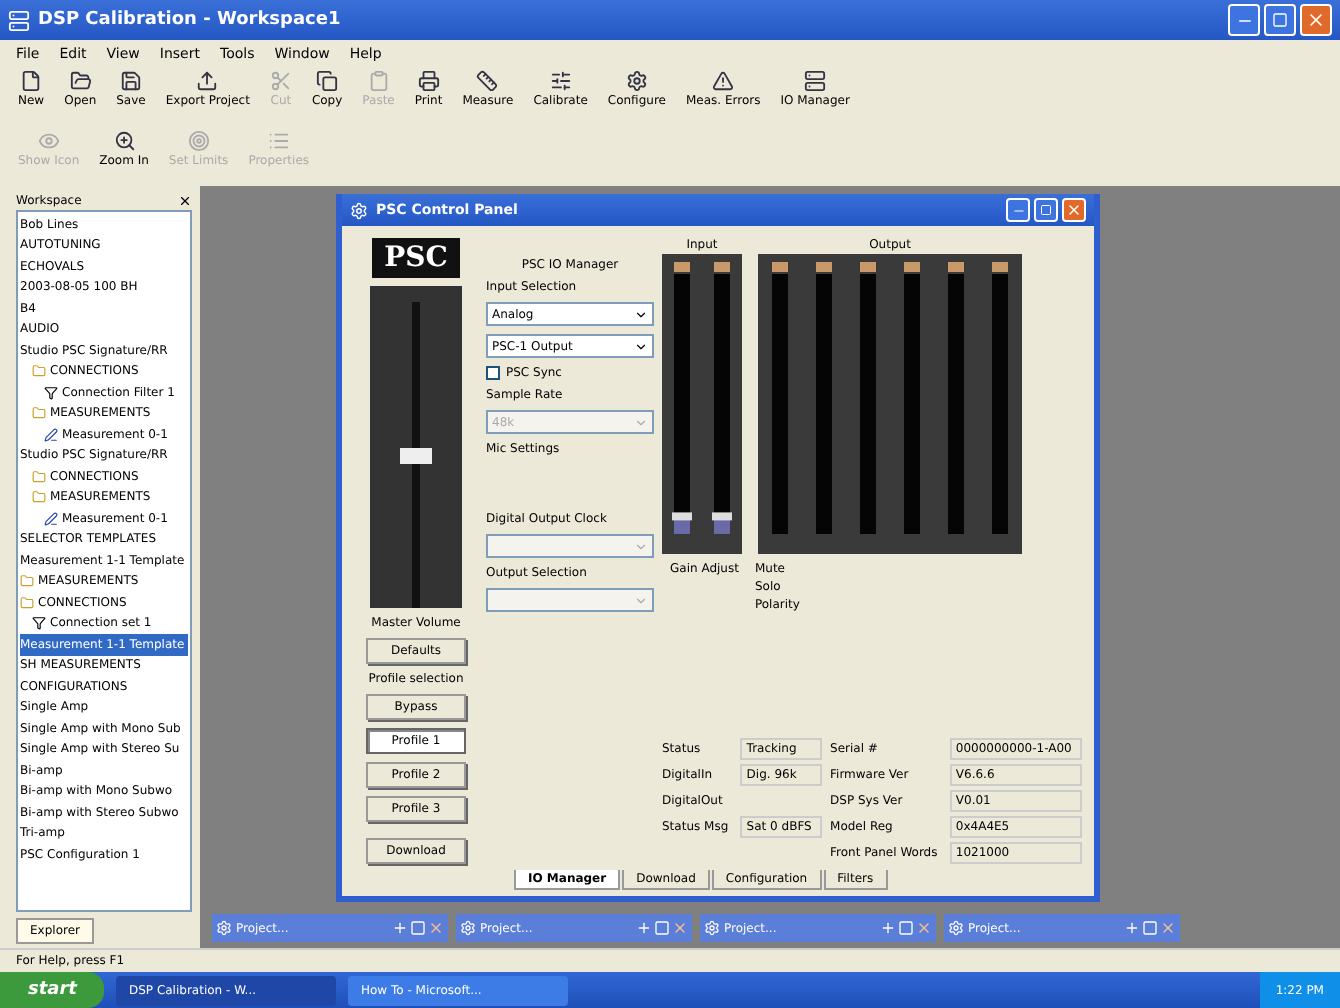  Describe the element at coordinates (130, 81) in the screenshot. I see `save-icon` at that location.